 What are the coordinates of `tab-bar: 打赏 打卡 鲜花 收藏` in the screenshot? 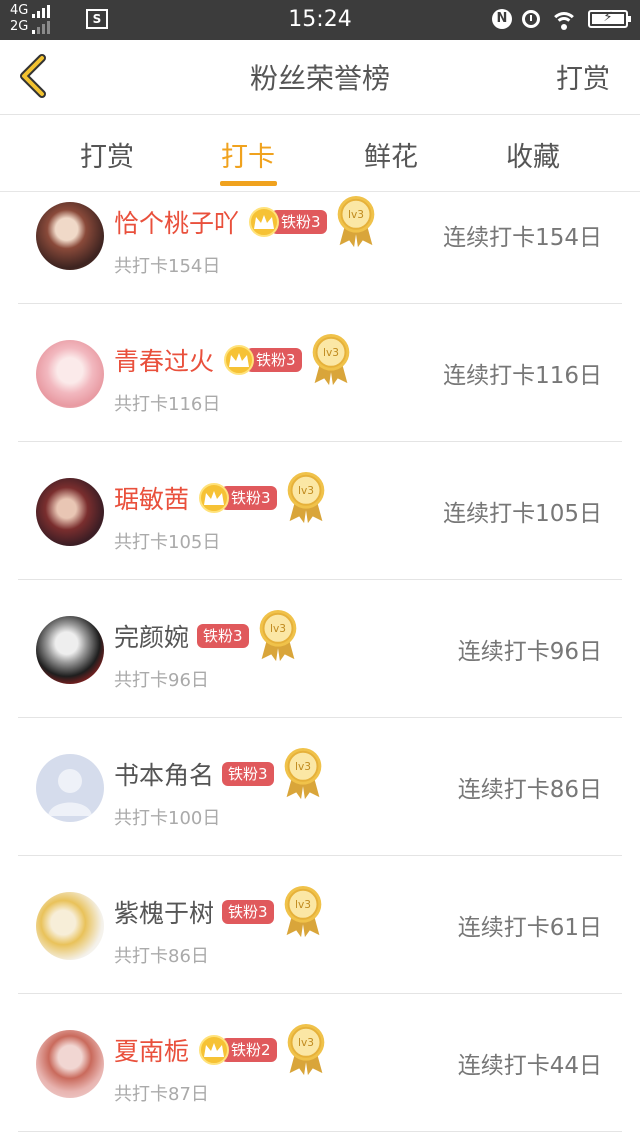 It's located at (320, 153).